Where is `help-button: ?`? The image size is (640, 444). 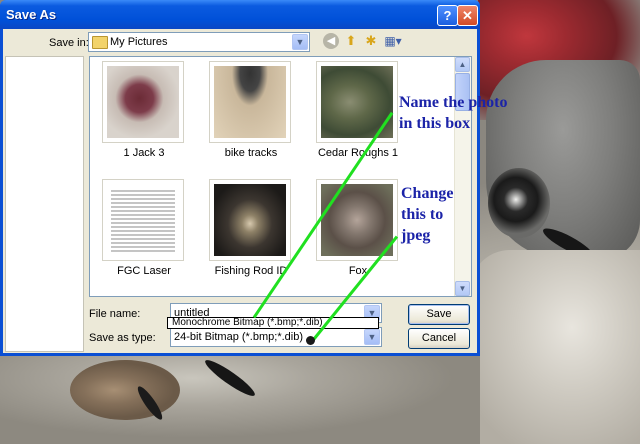 help-button: ? is located at coordinates (447, 15).